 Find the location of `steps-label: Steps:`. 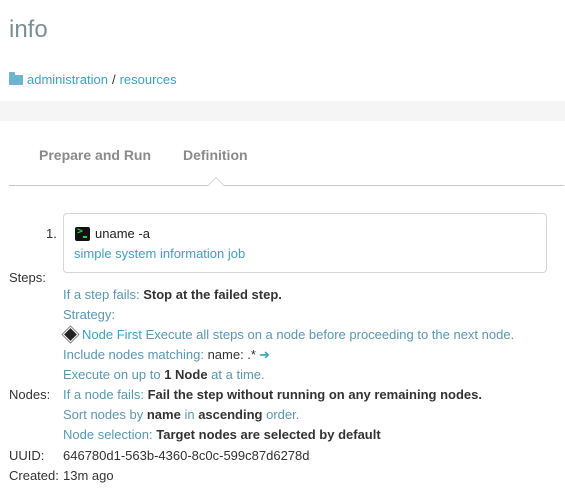

steps-label: Steps: is located at coordinates (27, 277).